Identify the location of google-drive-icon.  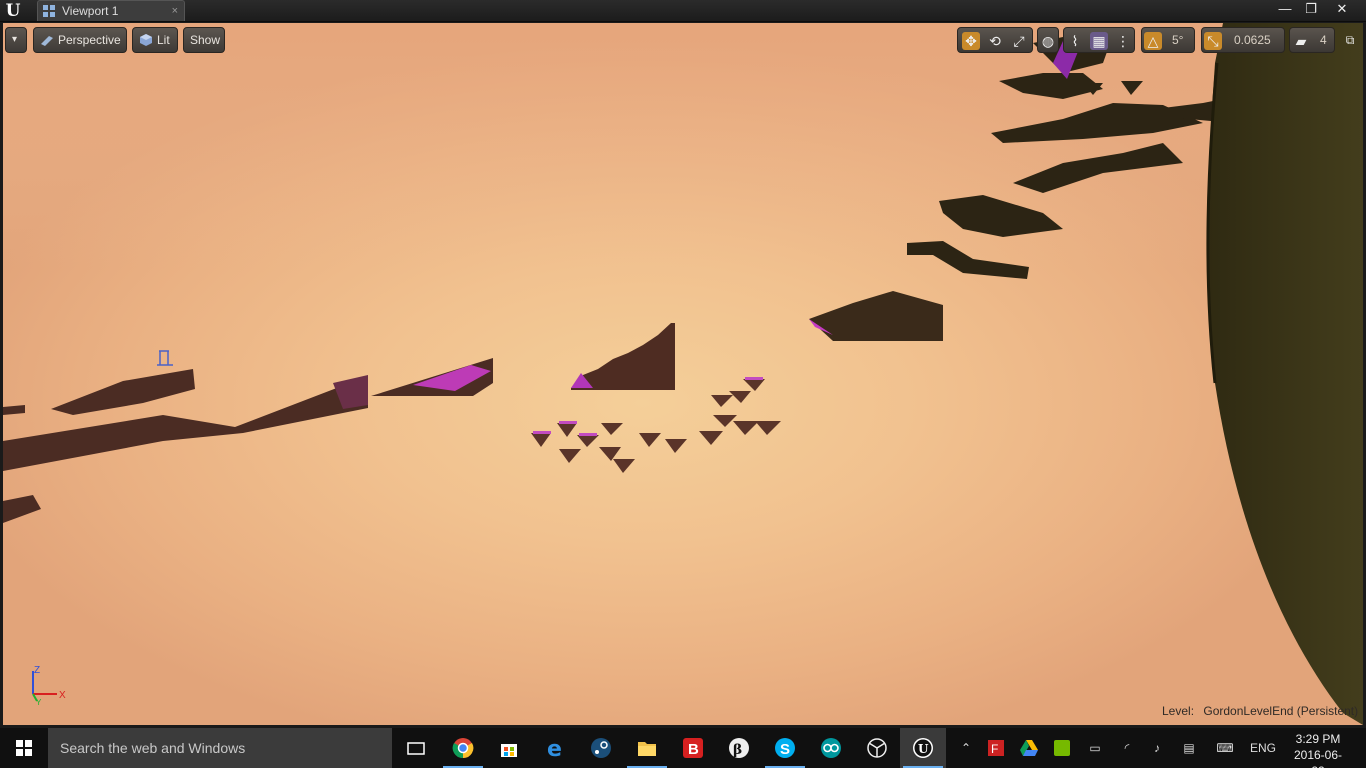
(1029, 748).